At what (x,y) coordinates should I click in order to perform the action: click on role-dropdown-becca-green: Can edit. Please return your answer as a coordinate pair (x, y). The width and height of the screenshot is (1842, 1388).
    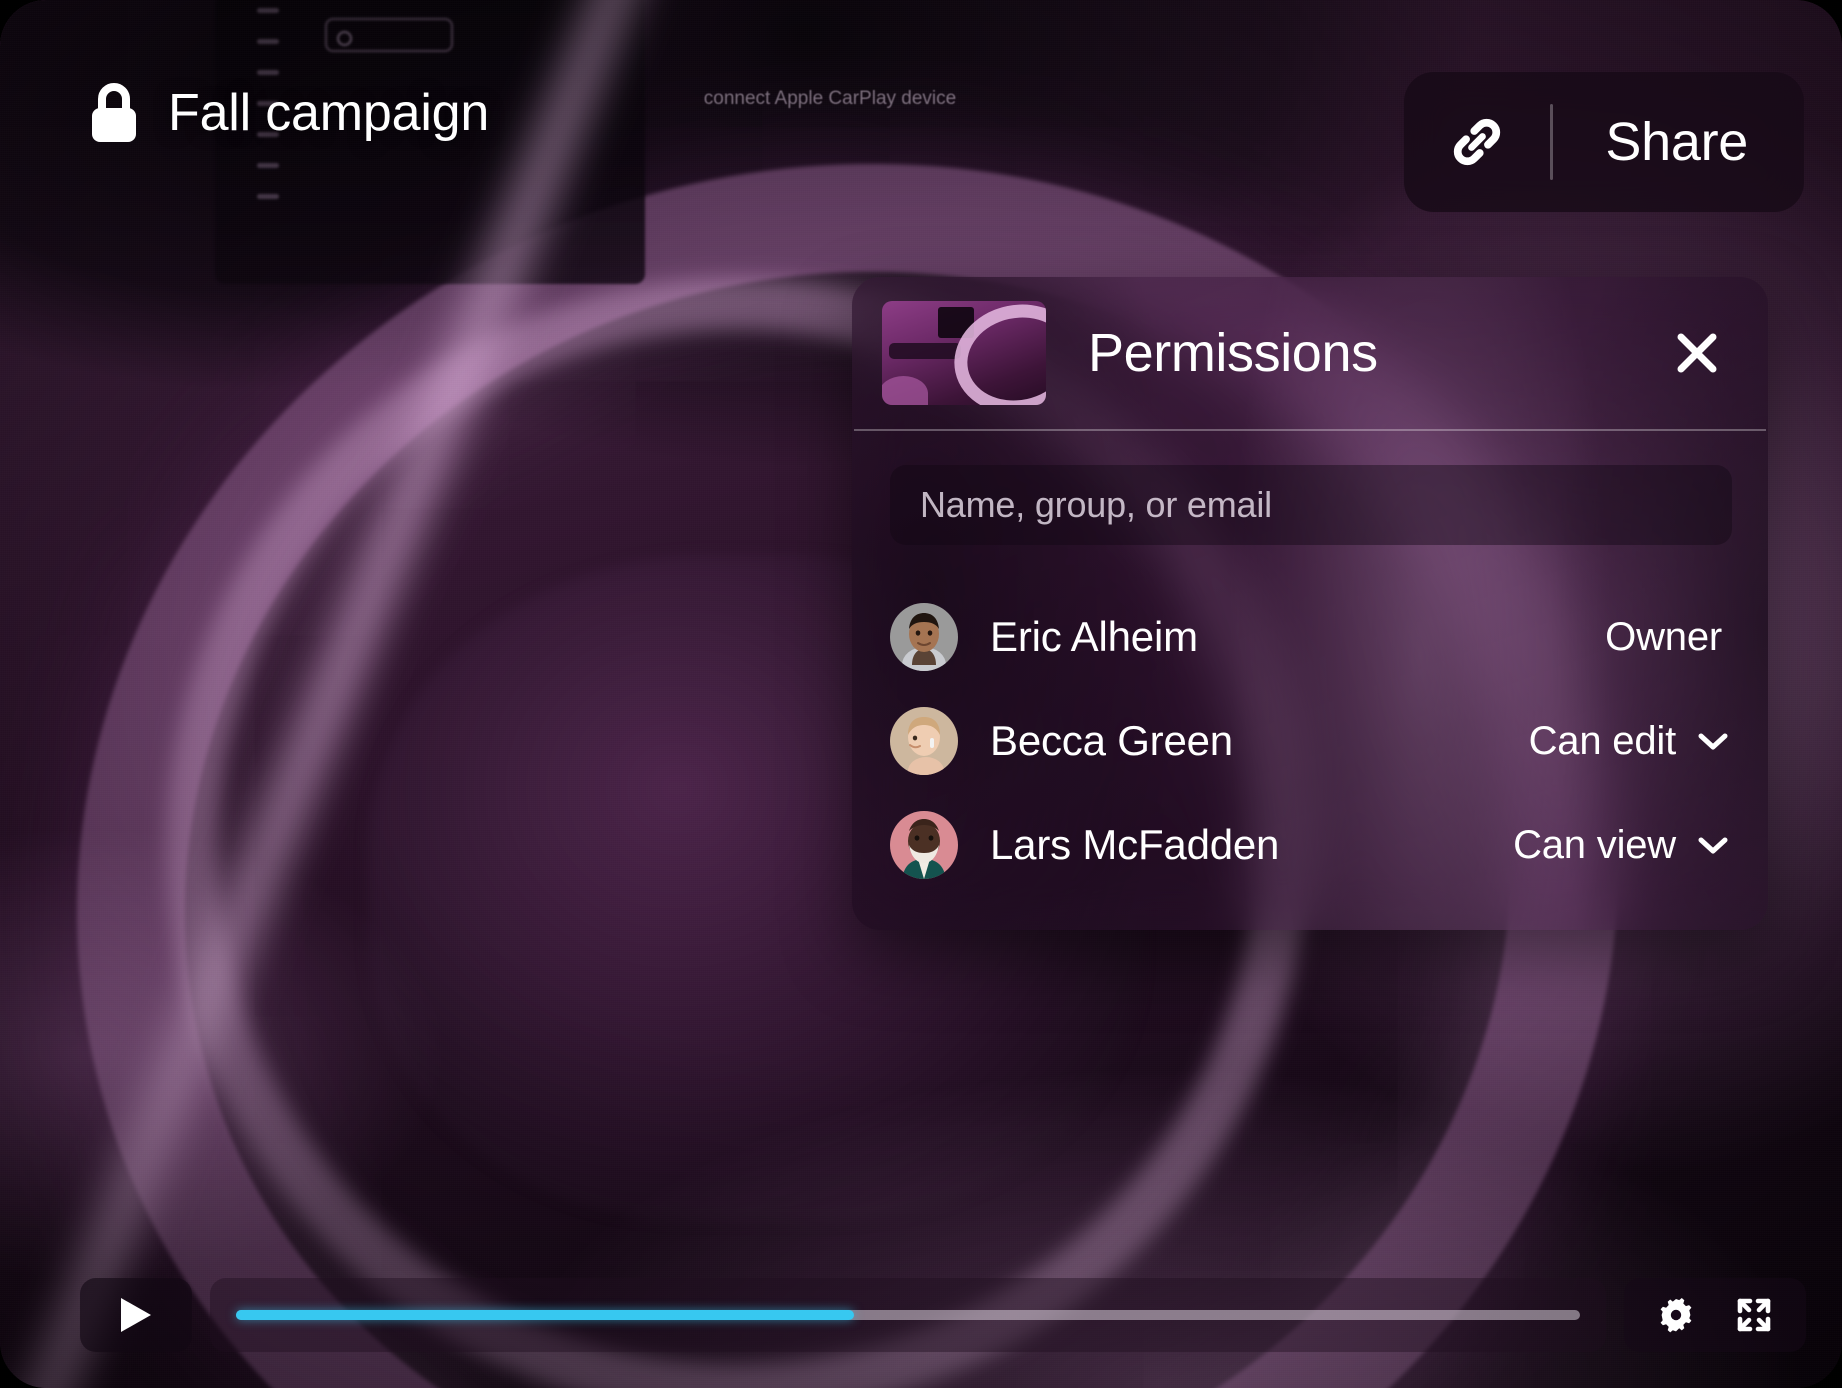
    Looking at the image, I should click on (1628, 741).